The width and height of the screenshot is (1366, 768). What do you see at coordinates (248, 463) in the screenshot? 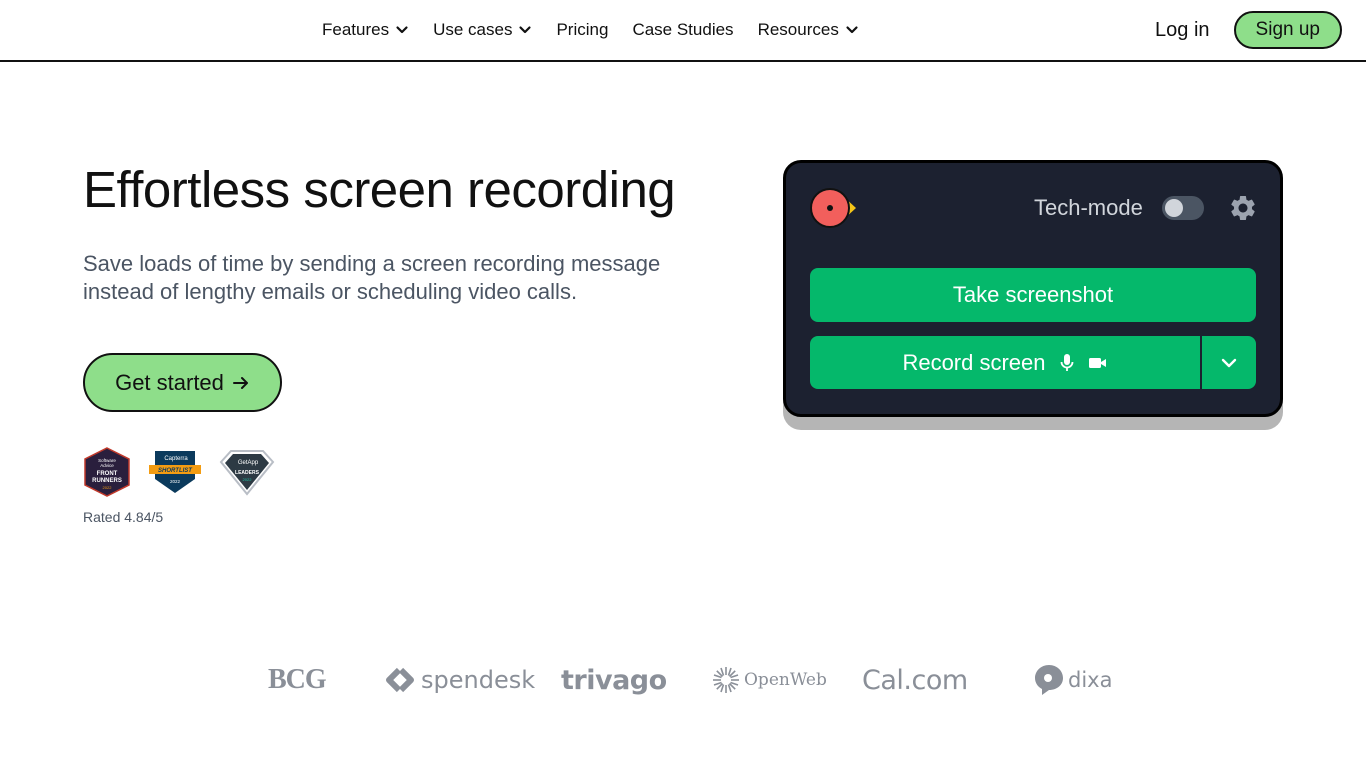
I see `svg-text: GetApp` at bounding box center [248, 463].